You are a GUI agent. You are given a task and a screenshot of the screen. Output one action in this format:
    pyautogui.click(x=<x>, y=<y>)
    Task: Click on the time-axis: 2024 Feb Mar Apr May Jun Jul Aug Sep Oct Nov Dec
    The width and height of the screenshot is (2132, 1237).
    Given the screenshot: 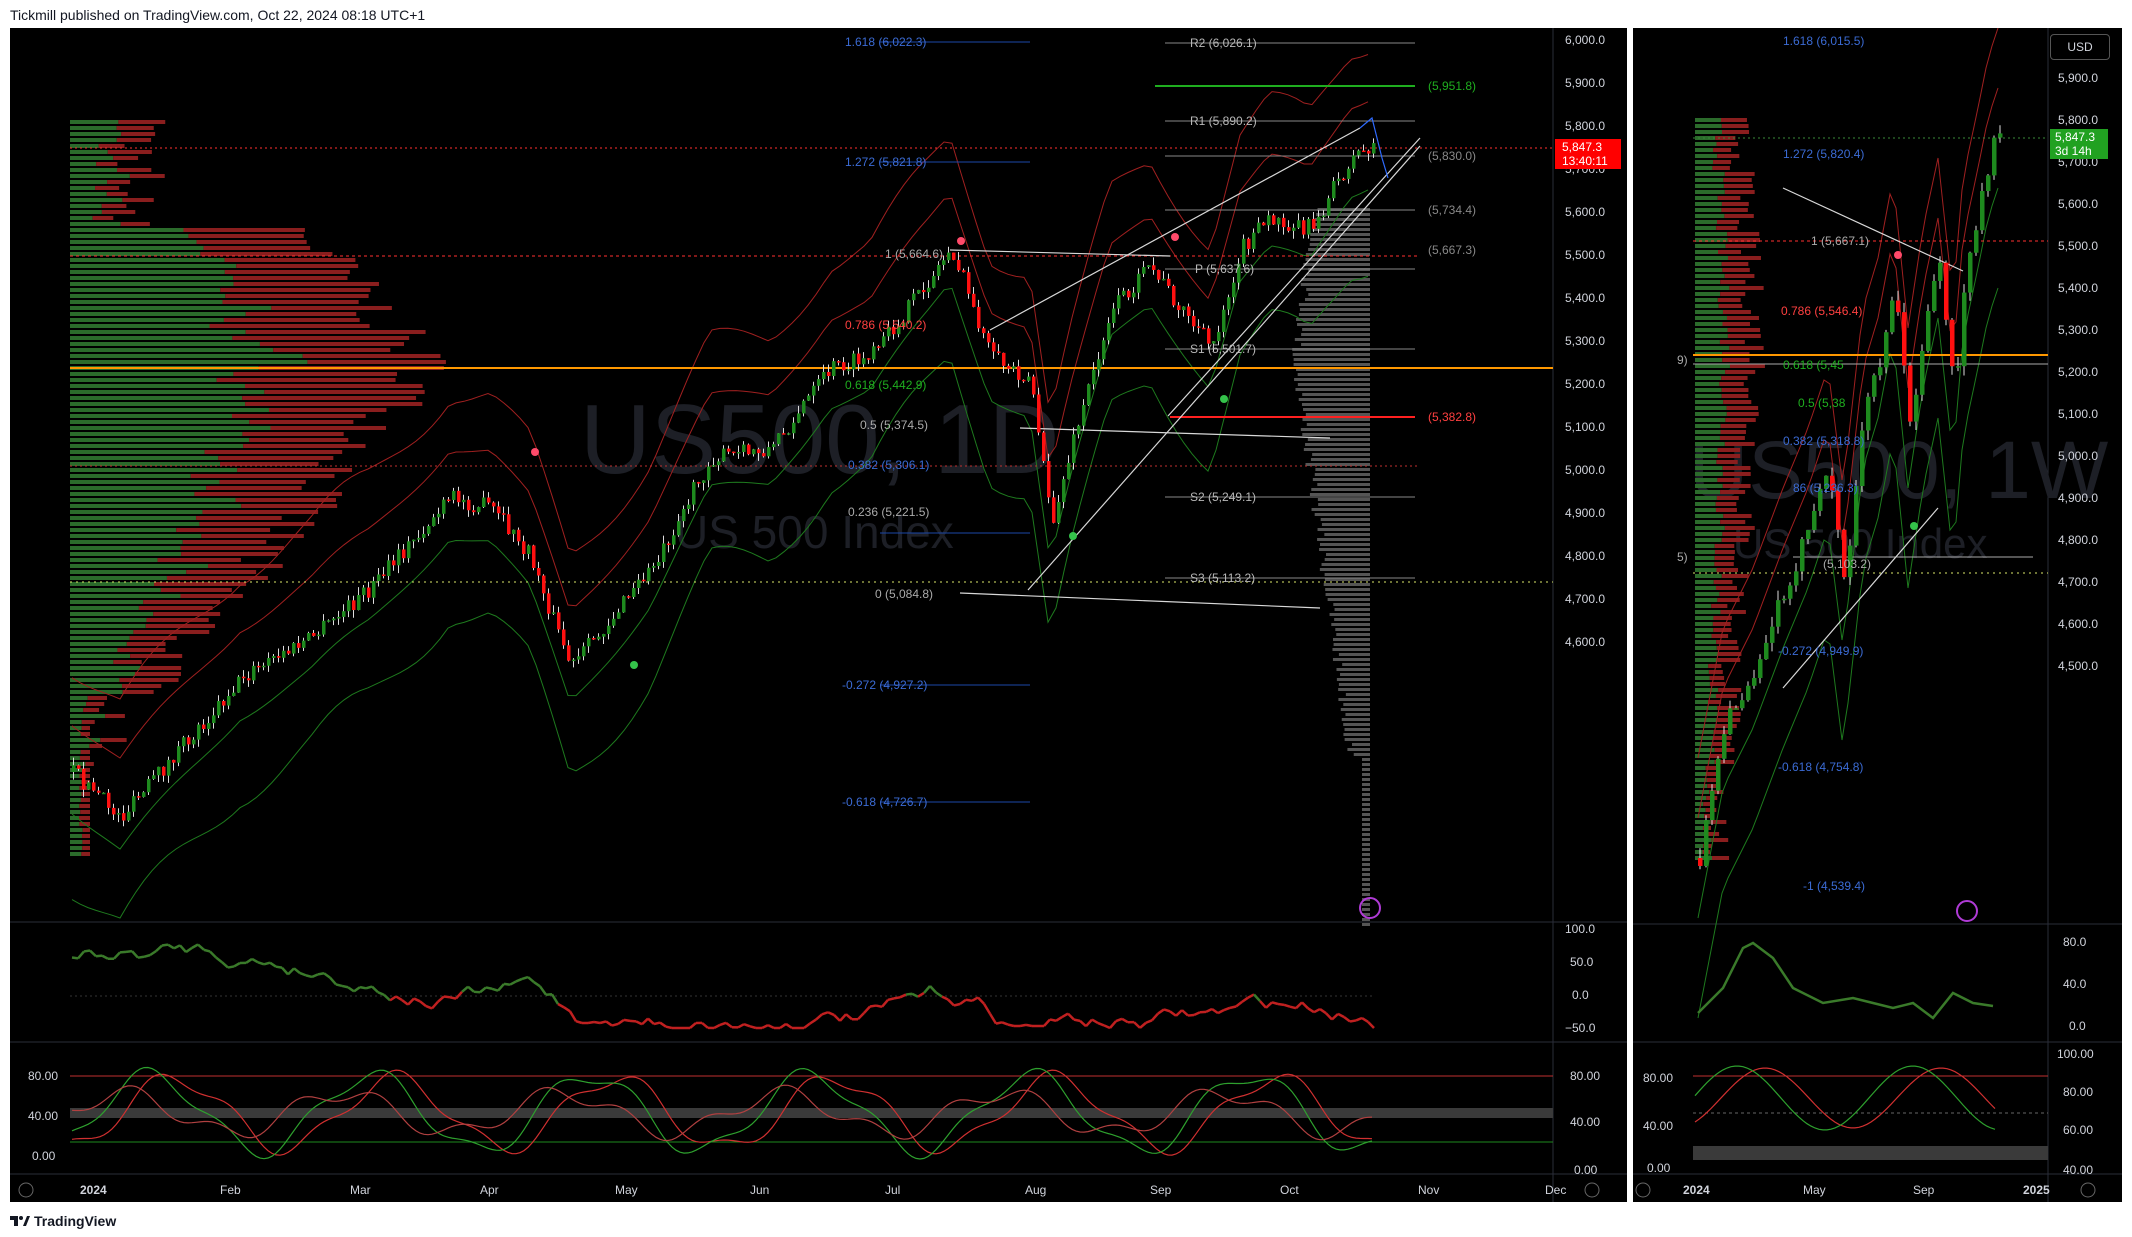 What is the action you would take?
    pyautogui.click(x=823, y=1190)
    